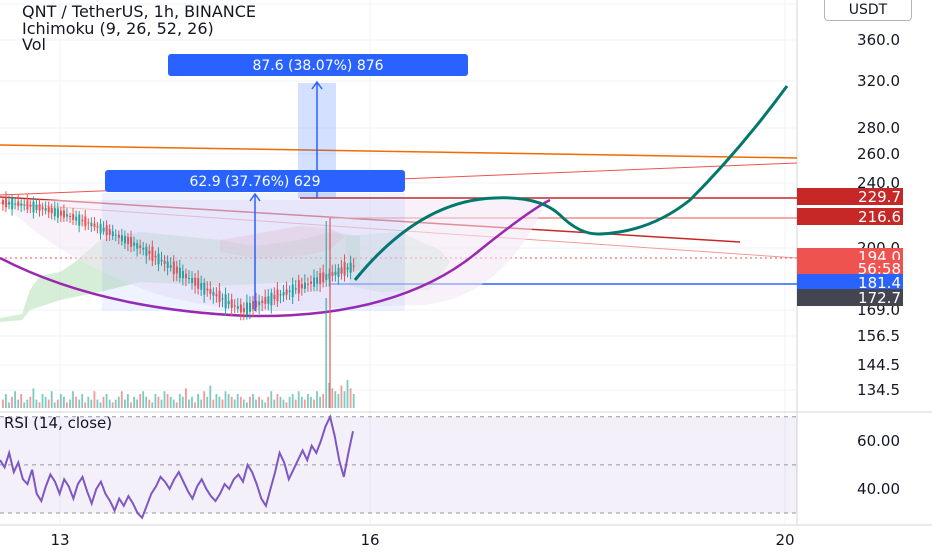 The height and width of the screenshot is (554, 932). I want to click on time-tick-label: 13, so click(59, 540).